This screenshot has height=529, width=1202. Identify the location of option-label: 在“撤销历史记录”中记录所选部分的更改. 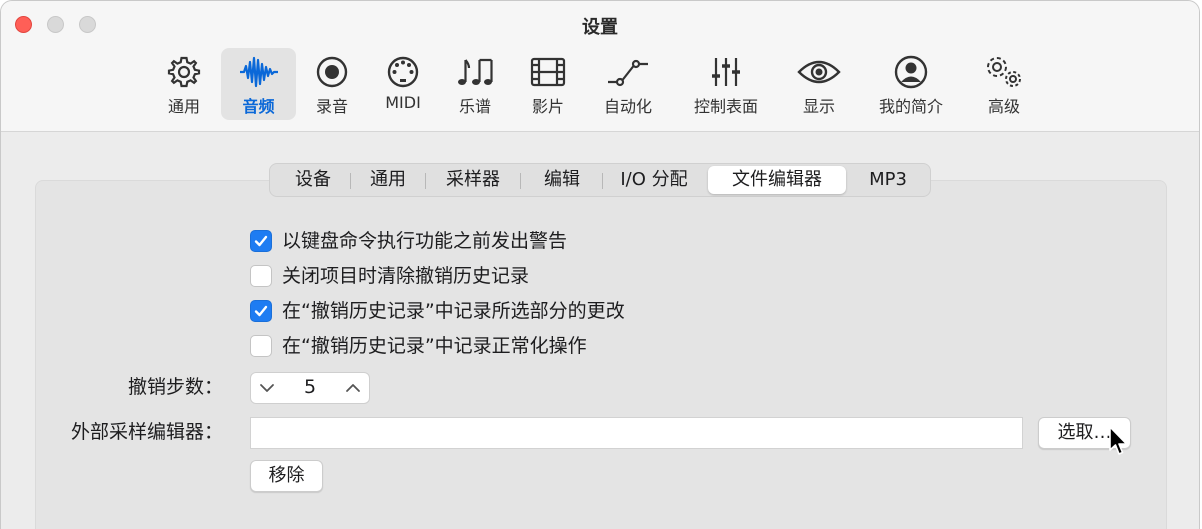
(453, 311).